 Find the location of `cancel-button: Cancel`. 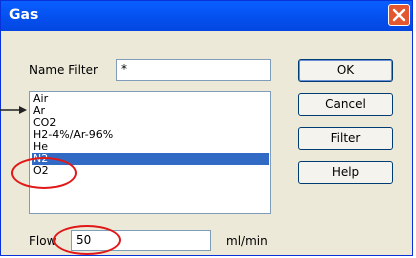

cancel-button: Cancel is located at coordinates (345, 104).